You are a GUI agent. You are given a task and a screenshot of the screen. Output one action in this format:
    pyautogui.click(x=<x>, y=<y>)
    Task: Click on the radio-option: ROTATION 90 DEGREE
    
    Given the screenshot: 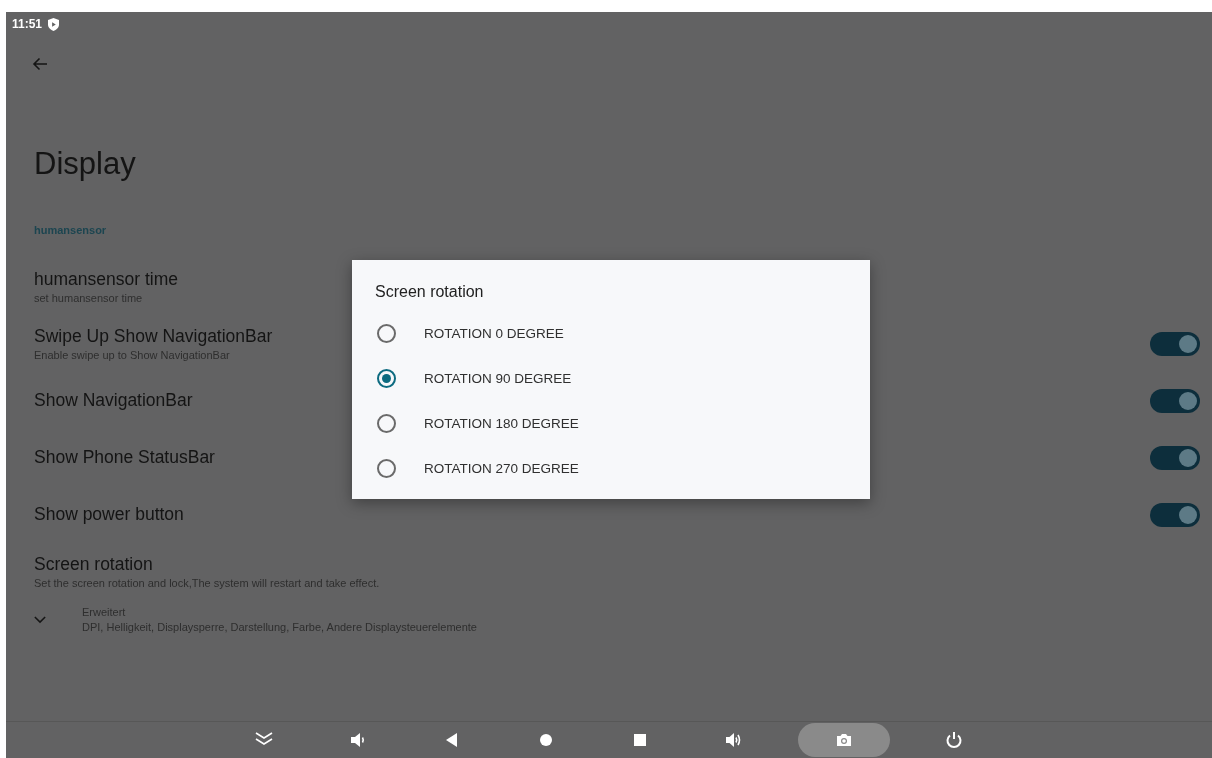 What is the action you would take?
    pyautogui.click(x=622, y=378)
    